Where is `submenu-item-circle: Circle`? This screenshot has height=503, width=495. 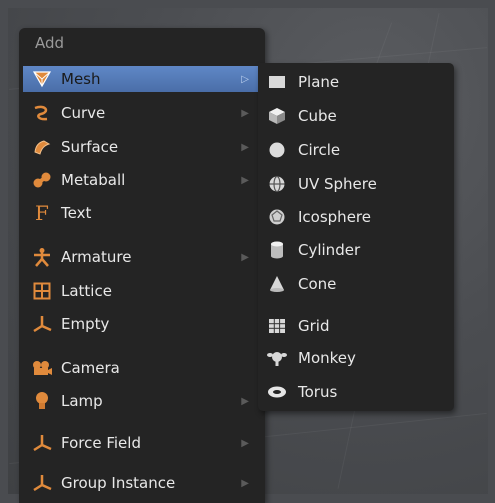
submenu-item-circle: Circle is located at coordinates (356, 150).